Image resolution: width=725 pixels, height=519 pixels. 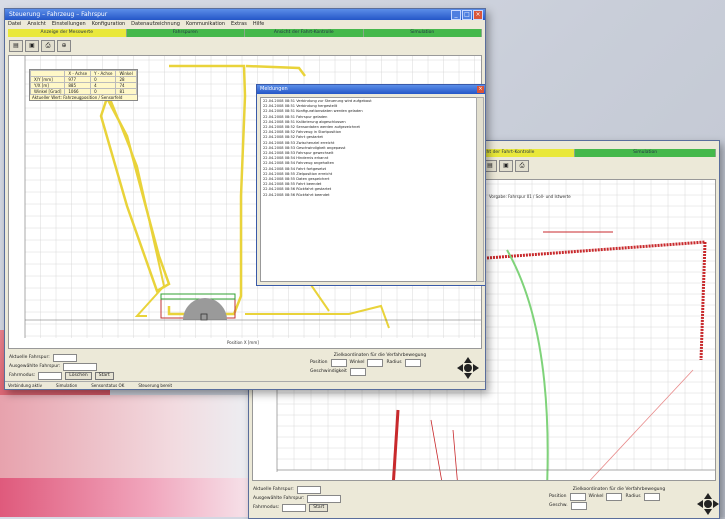 What do you see at coordinates (304, 33) in the screenshot?
I see `tab-fahrt-kontrolle: Ansicht der Fahrt-Kontrolle` at bounding box center [304, 33].